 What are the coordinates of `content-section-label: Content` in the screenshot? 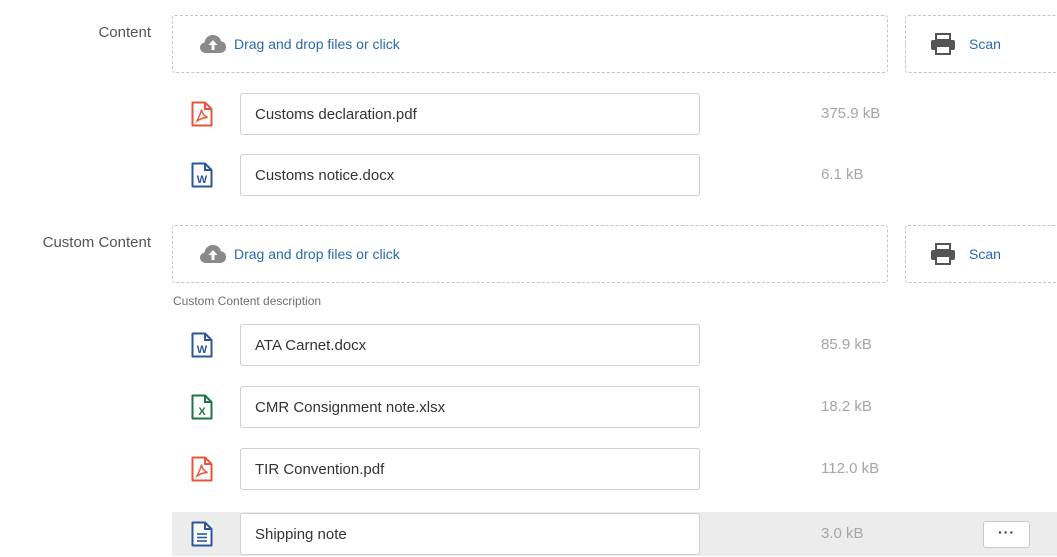 It's located at (124, 32).